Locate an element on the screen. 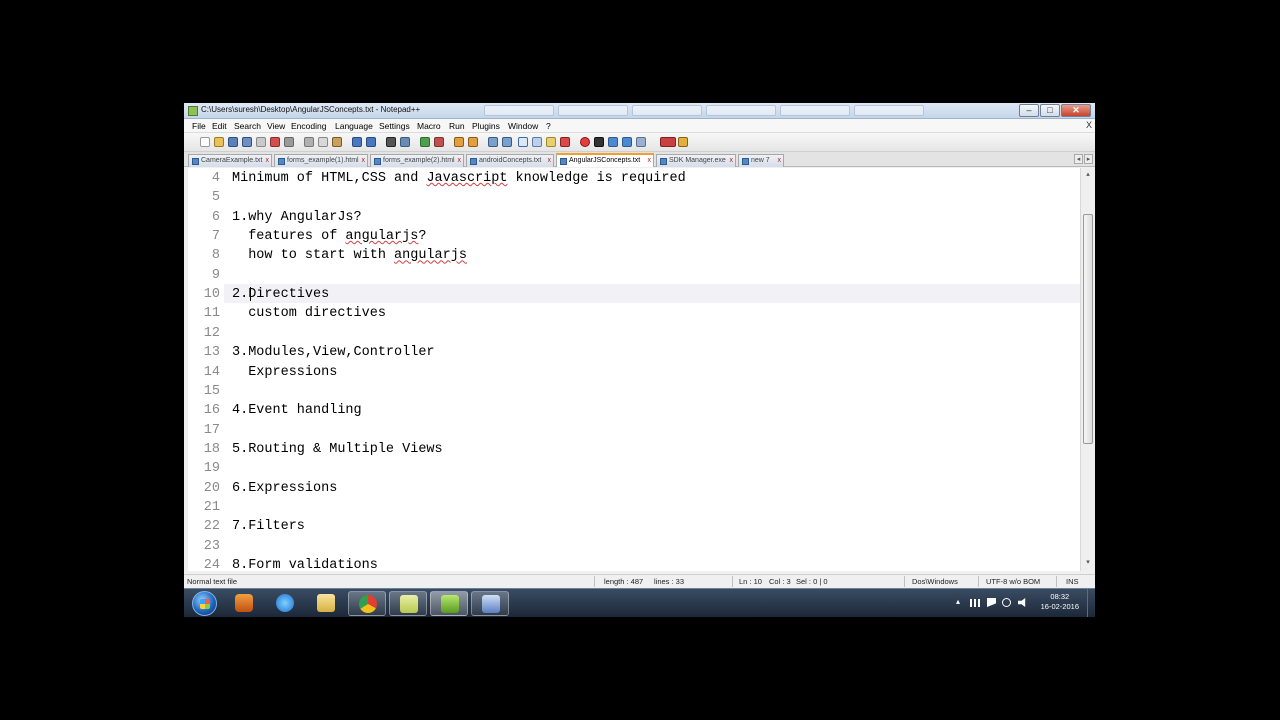  menu-language: Language is located at coordinates (354, 126).